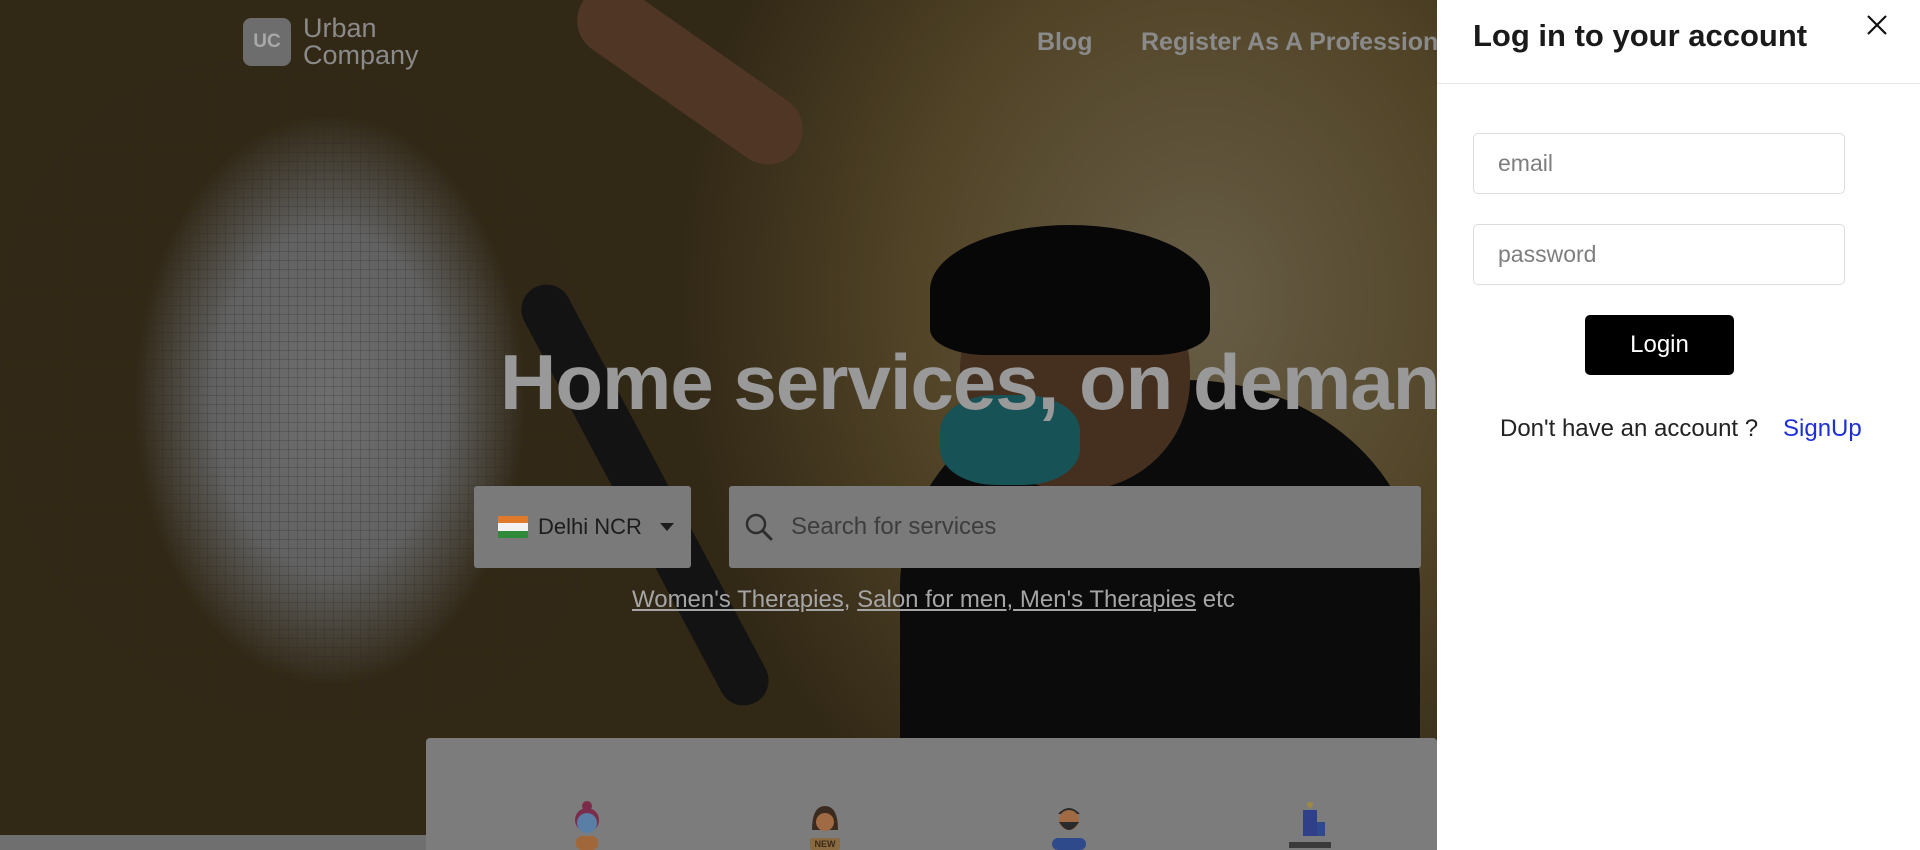  What do you see at coordinates (825, 825) in the screenshot?
I see `new-service-woman-icon: NEW` at bounding box center [825, 825].